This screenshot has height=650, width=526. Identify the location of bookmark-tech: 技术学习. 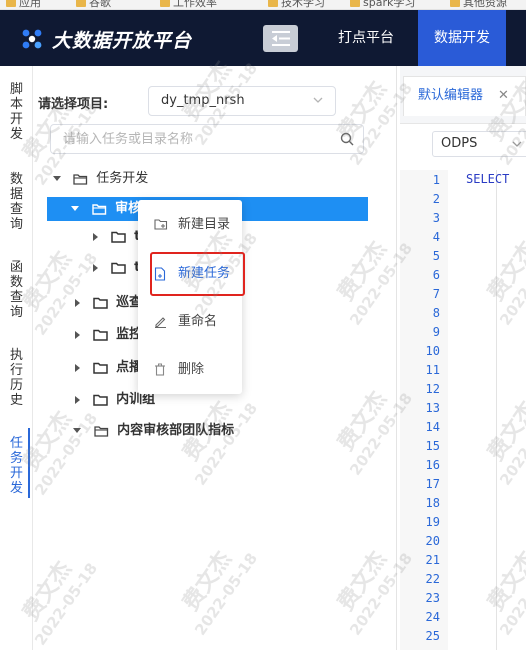
(296, 4).